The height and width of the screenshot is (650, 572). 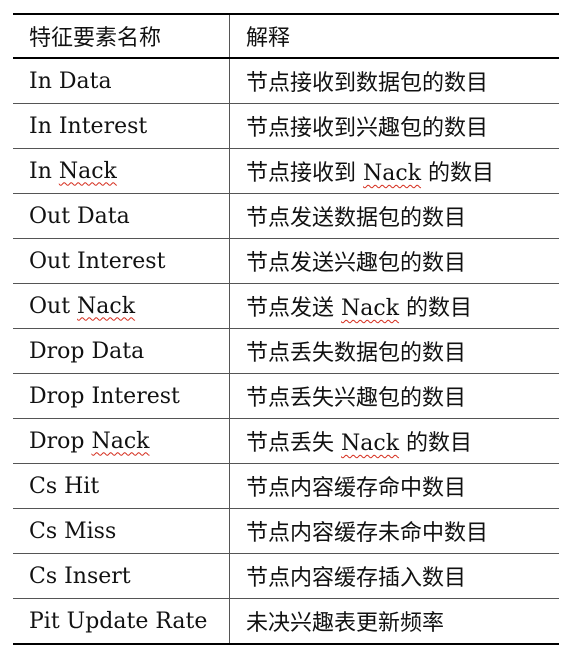 What do you see at coordinates (87, 351) in the screenshot?
I see `feature-name-text: Drop Data` at bounding box center [87, 351].